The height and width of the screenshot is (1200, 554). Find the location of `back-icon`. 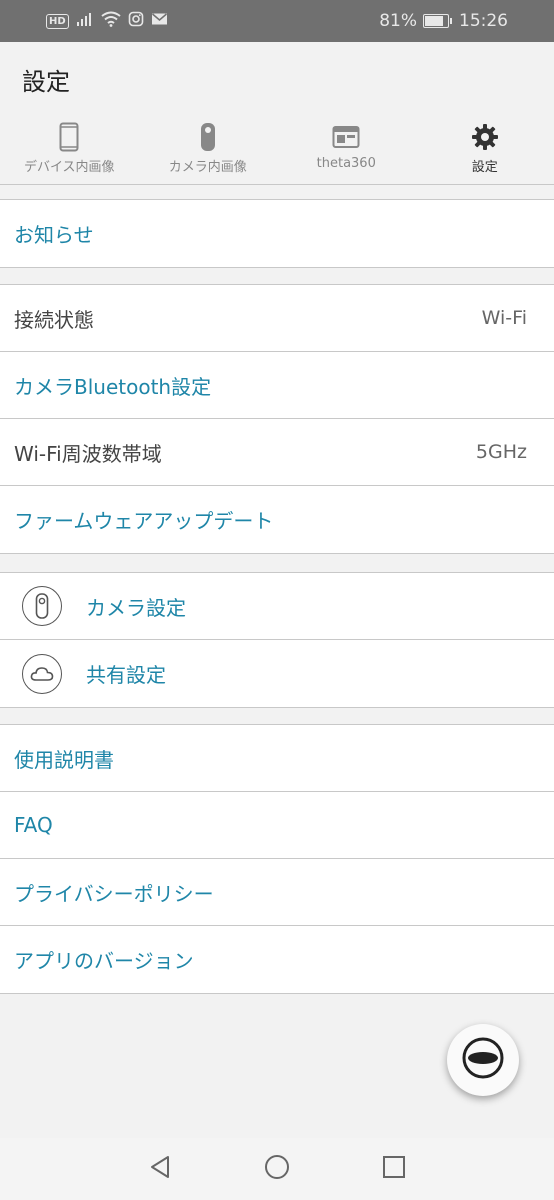

back-icon is located at coordinates (160, 1169).